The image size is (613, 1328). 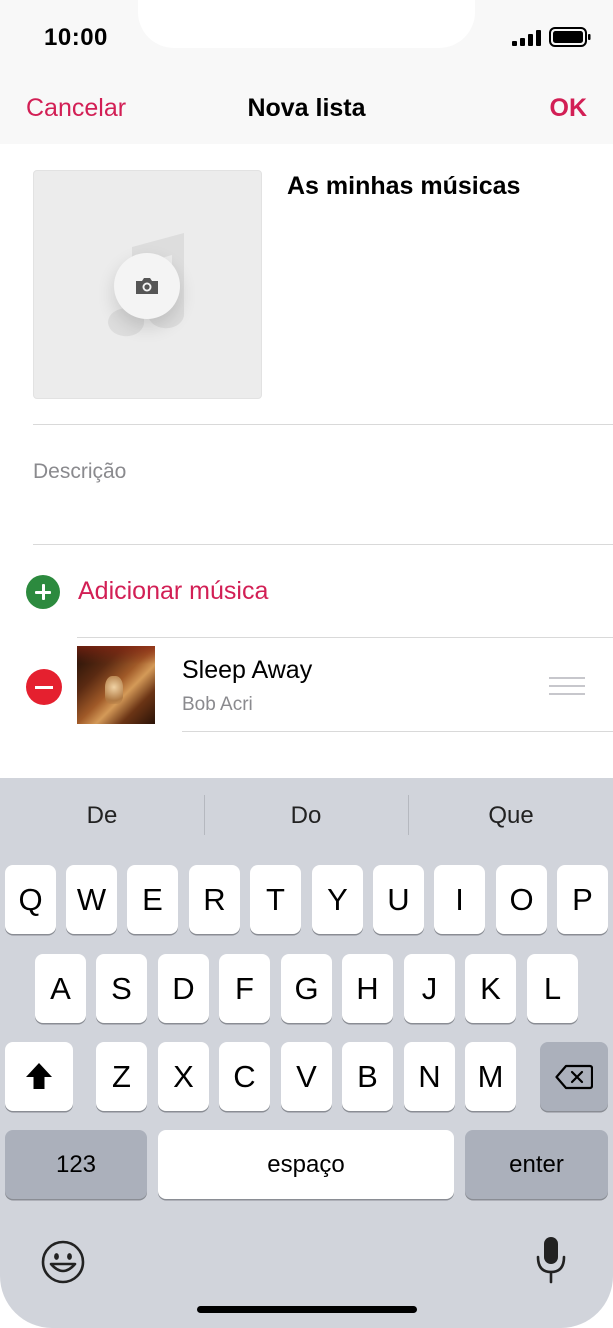 I want to click on key: S, so click(x=121, y=988).